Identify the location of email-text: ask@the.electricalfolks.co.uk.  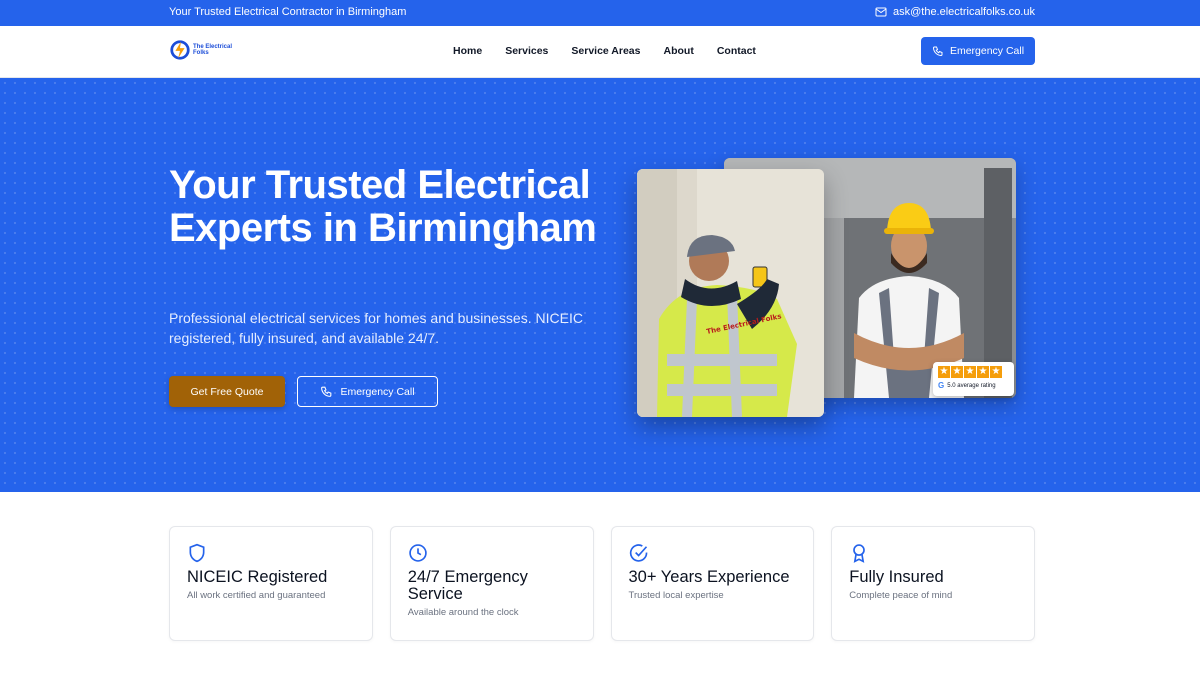
(963, 12).